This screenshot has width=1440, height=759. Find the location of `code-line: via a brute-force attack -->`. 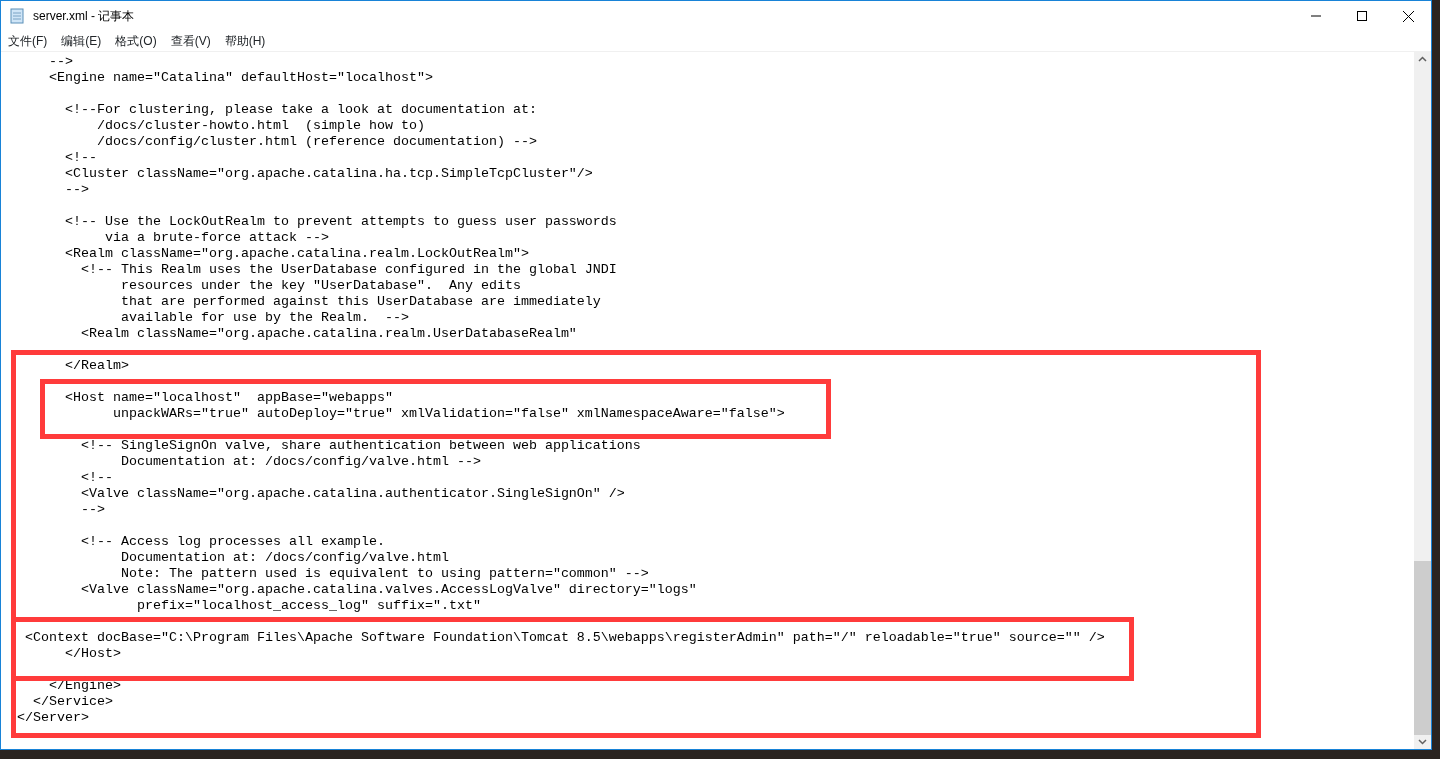

code-line: via a brute-force attack --> is located at coordinates (216, 238).